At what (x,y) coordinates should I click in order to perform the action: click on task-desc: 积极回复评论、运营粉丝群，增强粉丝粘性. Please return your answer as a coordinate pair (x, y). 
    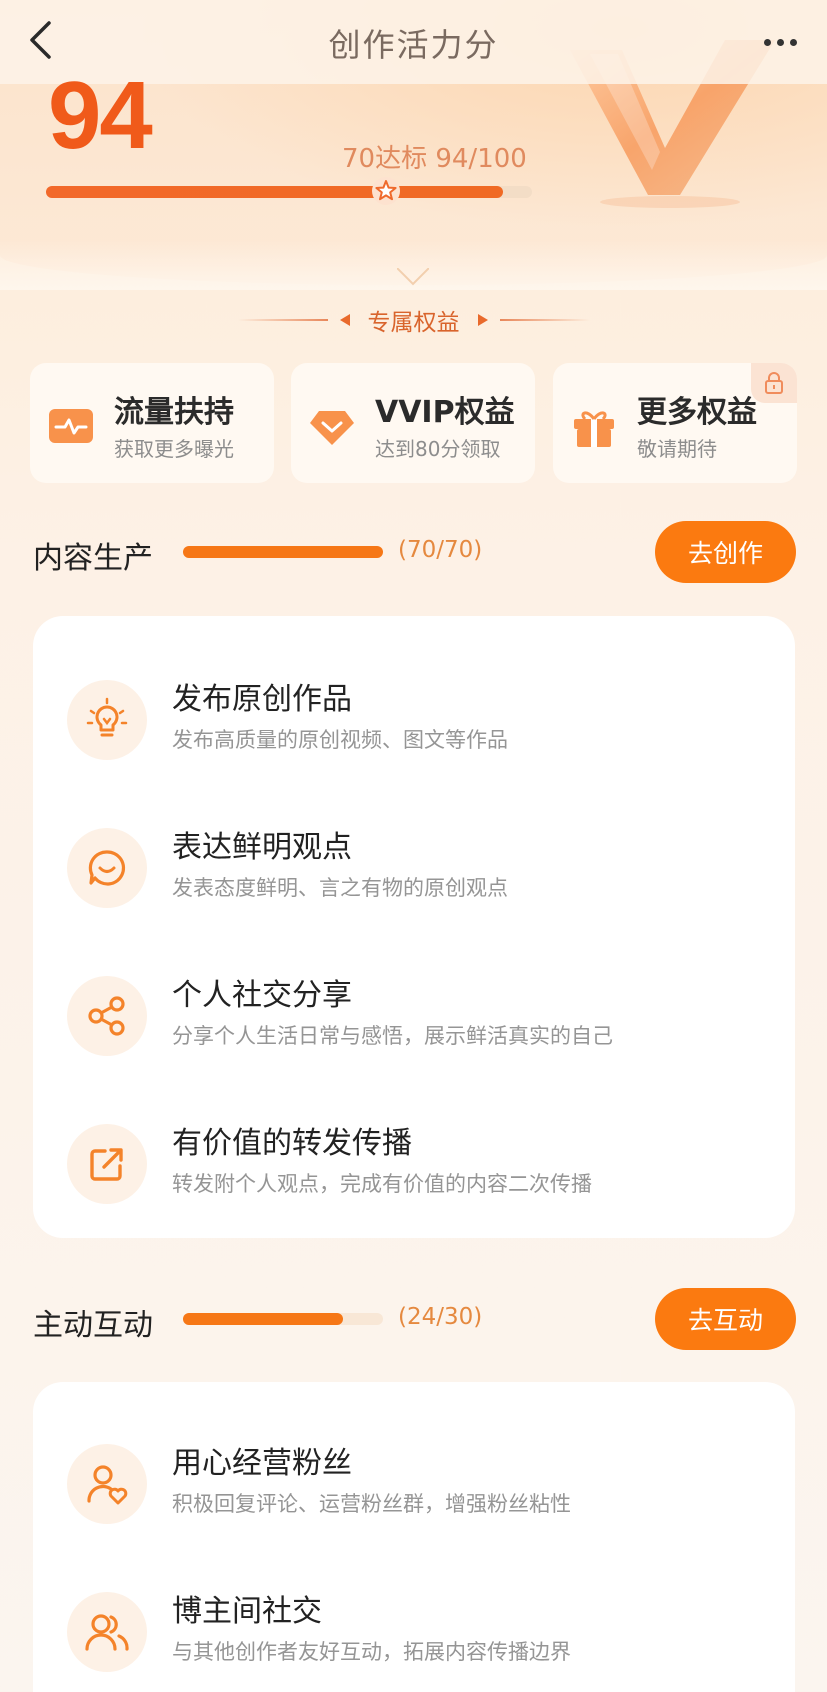
    Looking at the image, I should click on (371, 1504).